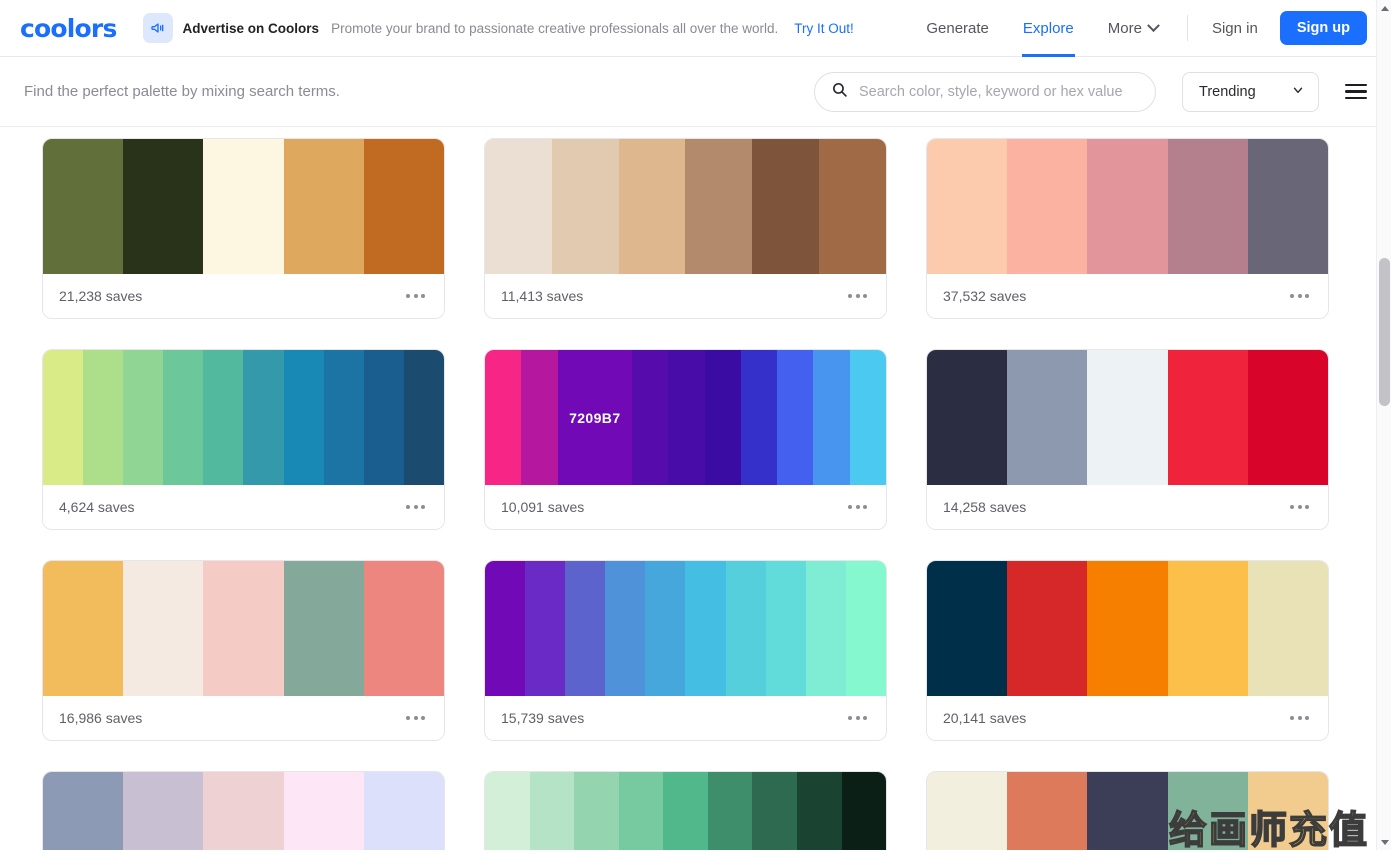 This screenshot has width=1391, height=854. I want to click on palette-card: 20,141 saves, so click(1127, 650).